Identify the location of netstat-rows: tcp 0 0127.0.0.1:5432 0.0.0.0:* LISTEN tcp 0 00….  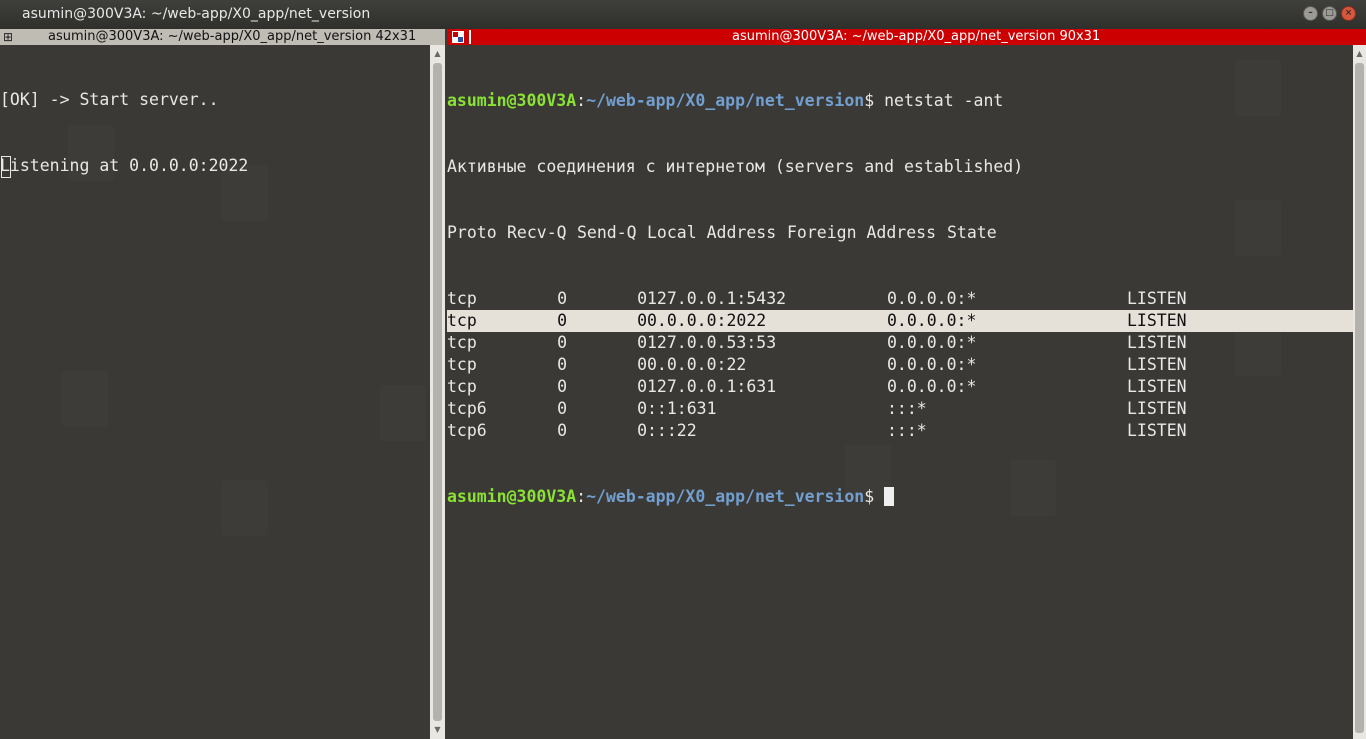
(900, 365).